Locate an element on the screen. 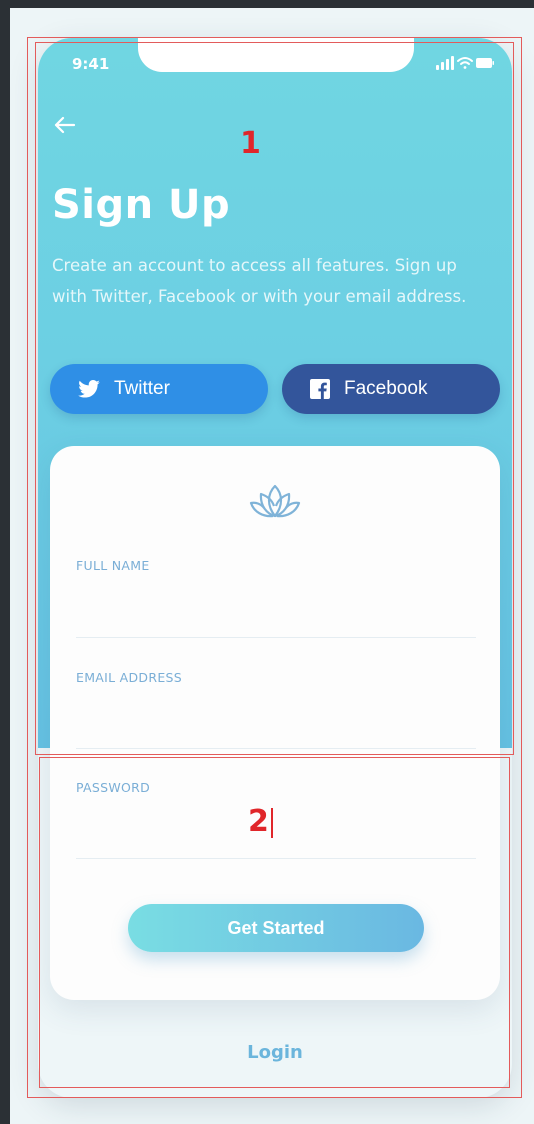 This screenshot has height=1124, width=534. text-caret is located at coordinates (271, 822).